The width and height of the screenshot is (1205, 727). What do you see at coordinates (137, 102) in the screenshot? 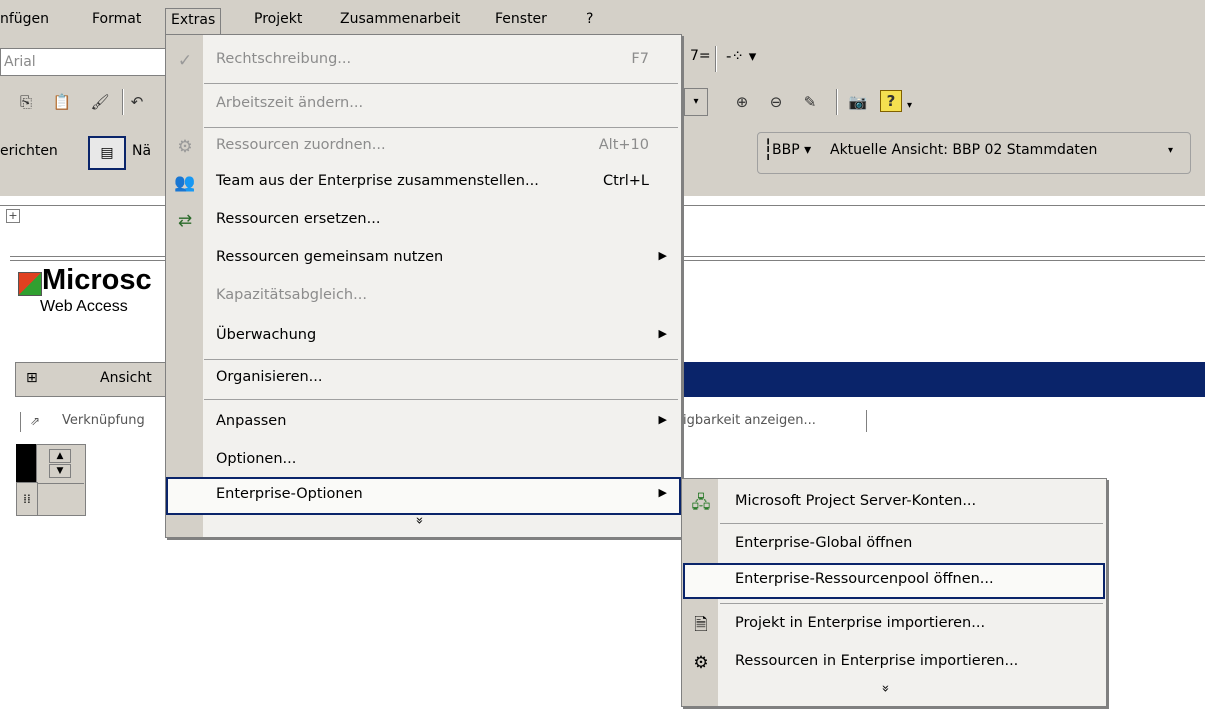
I see `undo-icon: ↶` at bounding box center [137, 102].